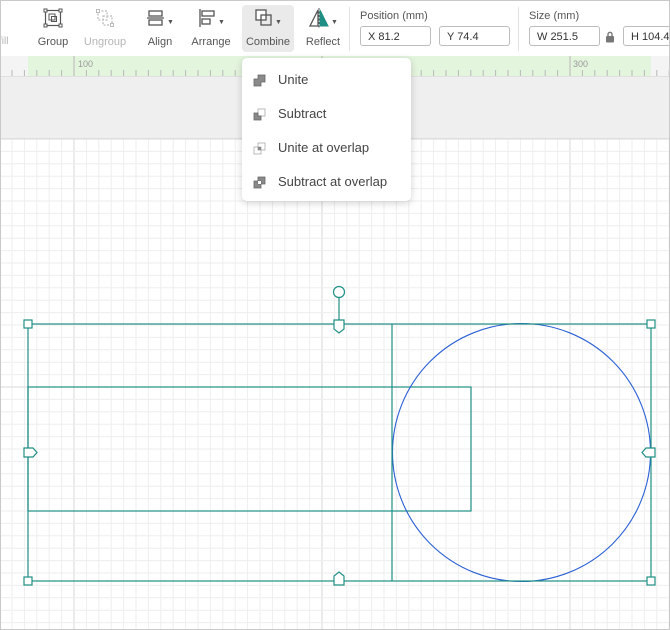 Image resolution: width=670 pixels, height=630 pixels. Describe the element at coordinates (259, 114) in the screenshot. I see `subtract-icon` at that location.